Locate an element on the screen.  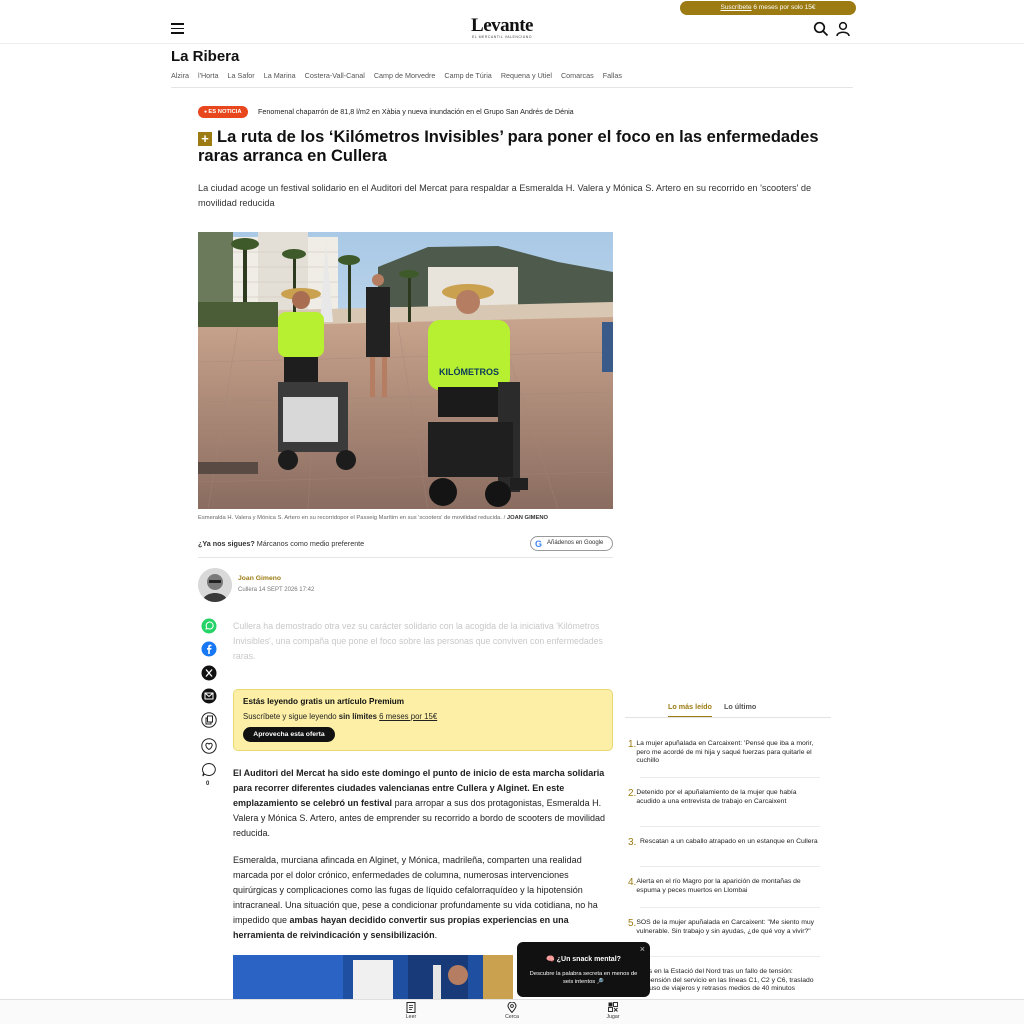
user-icon is located at coordinates (843, 29).